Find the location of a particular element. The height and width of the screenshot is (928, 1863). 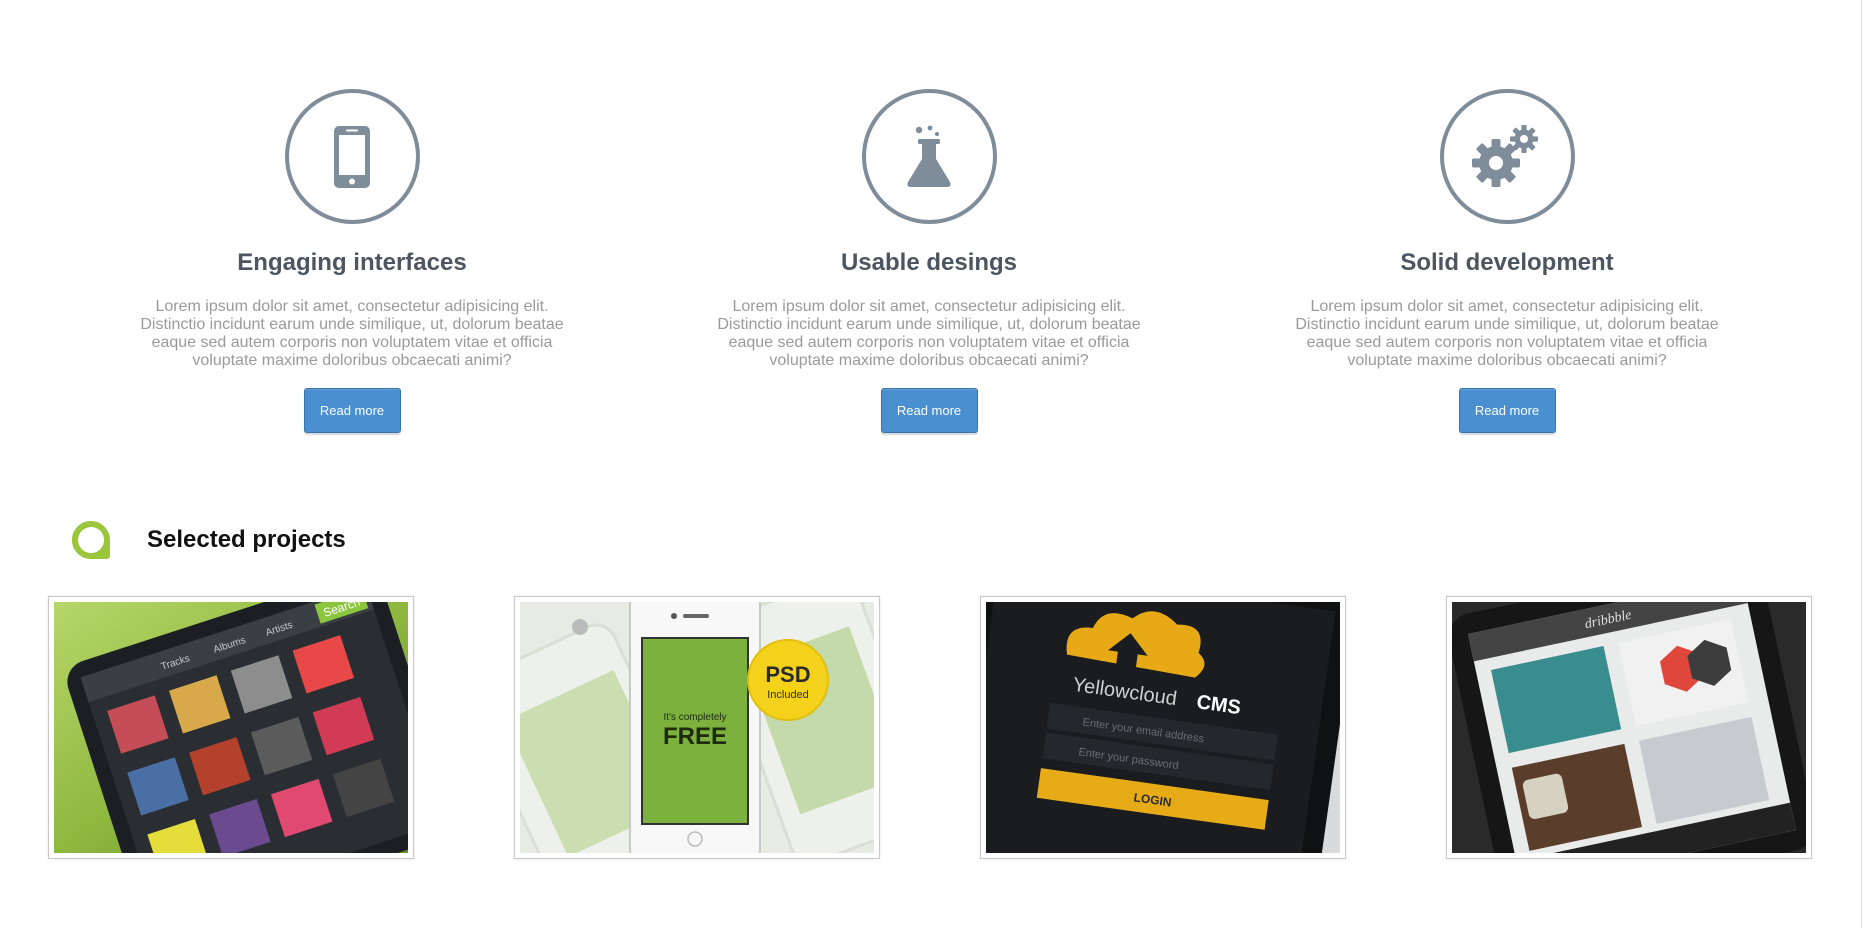

smartphone-icon is located at coordinates (352, 156).